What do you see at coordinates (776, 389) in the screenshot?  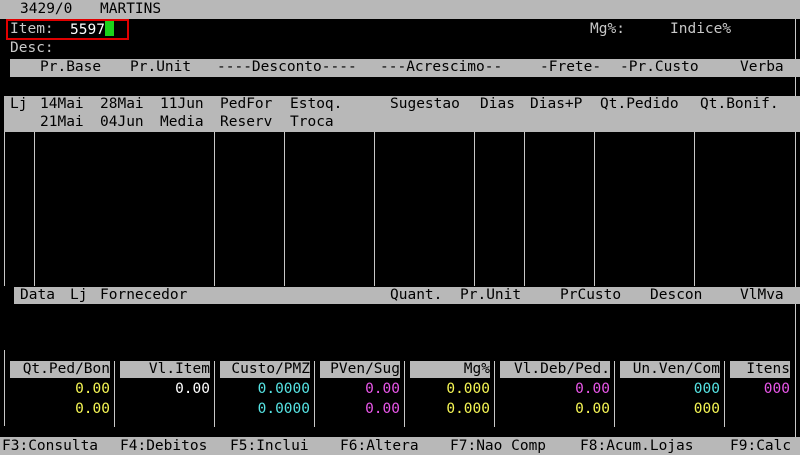 I see `val-itens-1: 000` at bounding box center [776, 389].